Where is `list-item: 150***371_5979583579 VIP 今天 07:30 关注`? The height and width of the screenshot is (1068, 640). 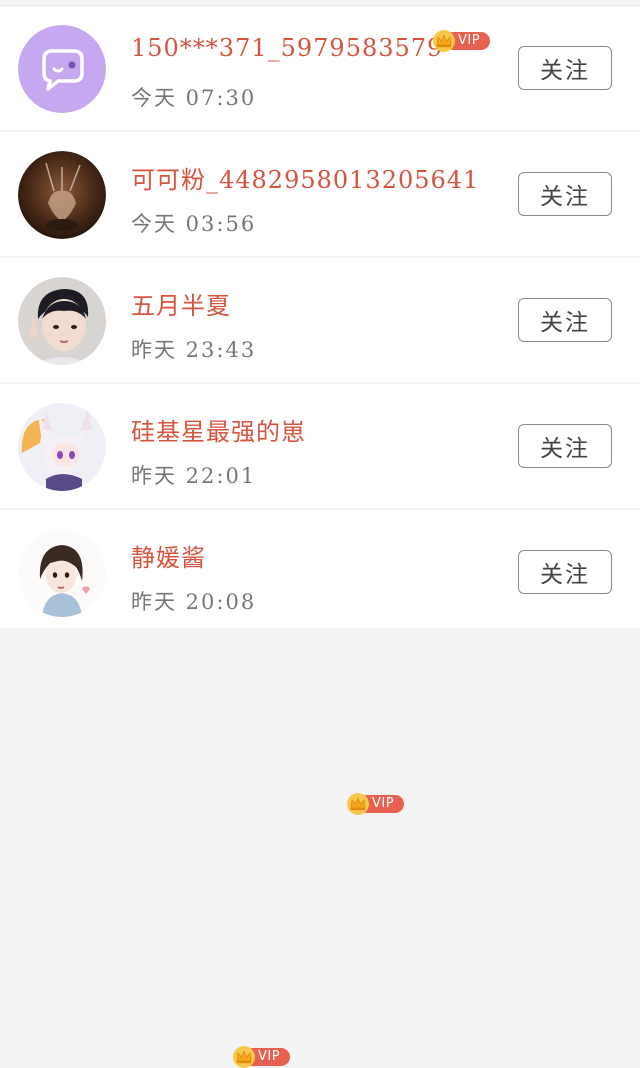 list-item: 150***371_5979583579 VIP 今天 07:30 关注 is located at coordinates (320, 68).